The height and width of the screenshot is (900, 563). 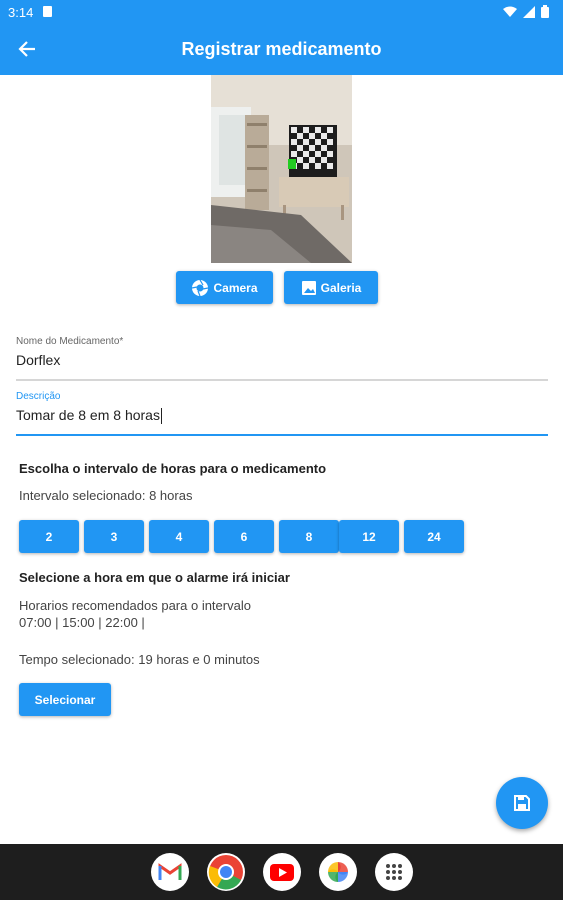 I want to click on name-field-underline, so click(x=282, y=380).